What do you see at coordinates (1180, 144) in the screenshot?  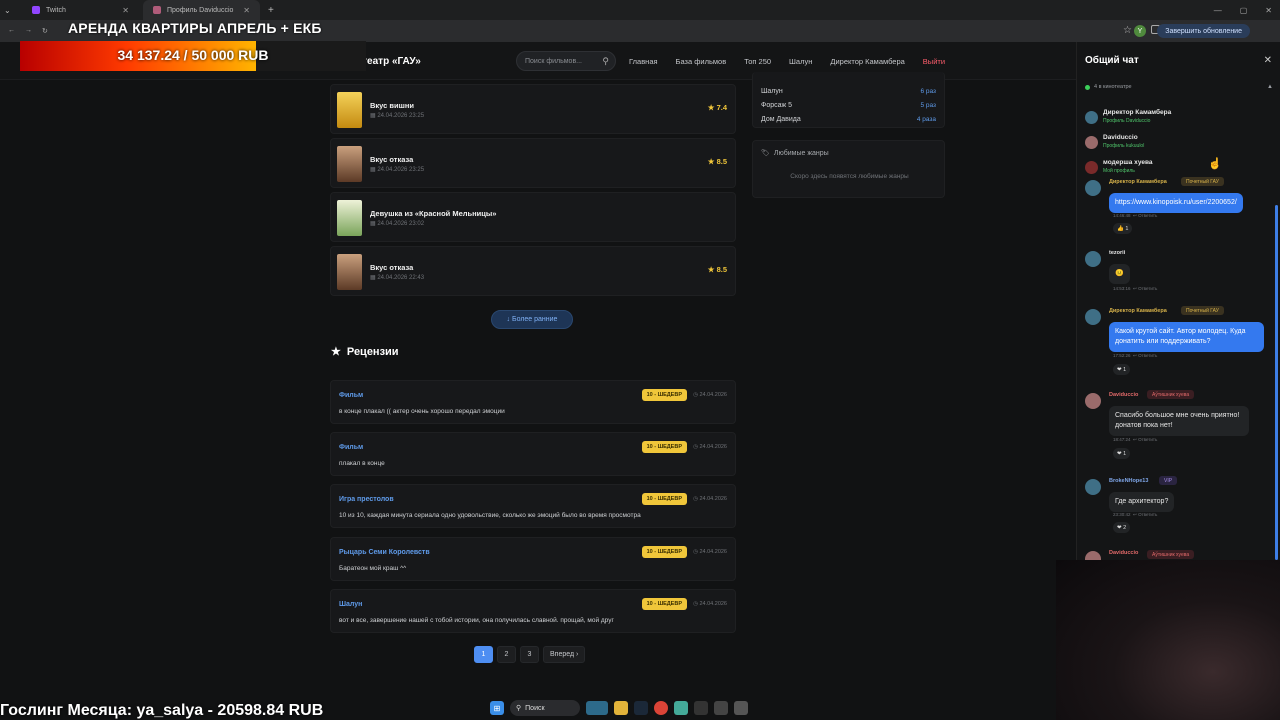 I see `online-user: Daviduccio Профиль kukuulol` at bounding box center [1180, 144].